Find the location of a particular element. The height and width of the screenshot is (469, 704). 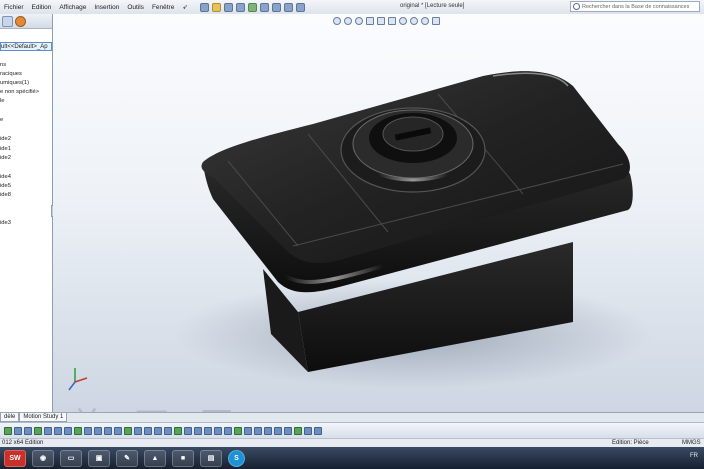

app-taskbar-icon: ▤ is located at coordinates (211, 458).